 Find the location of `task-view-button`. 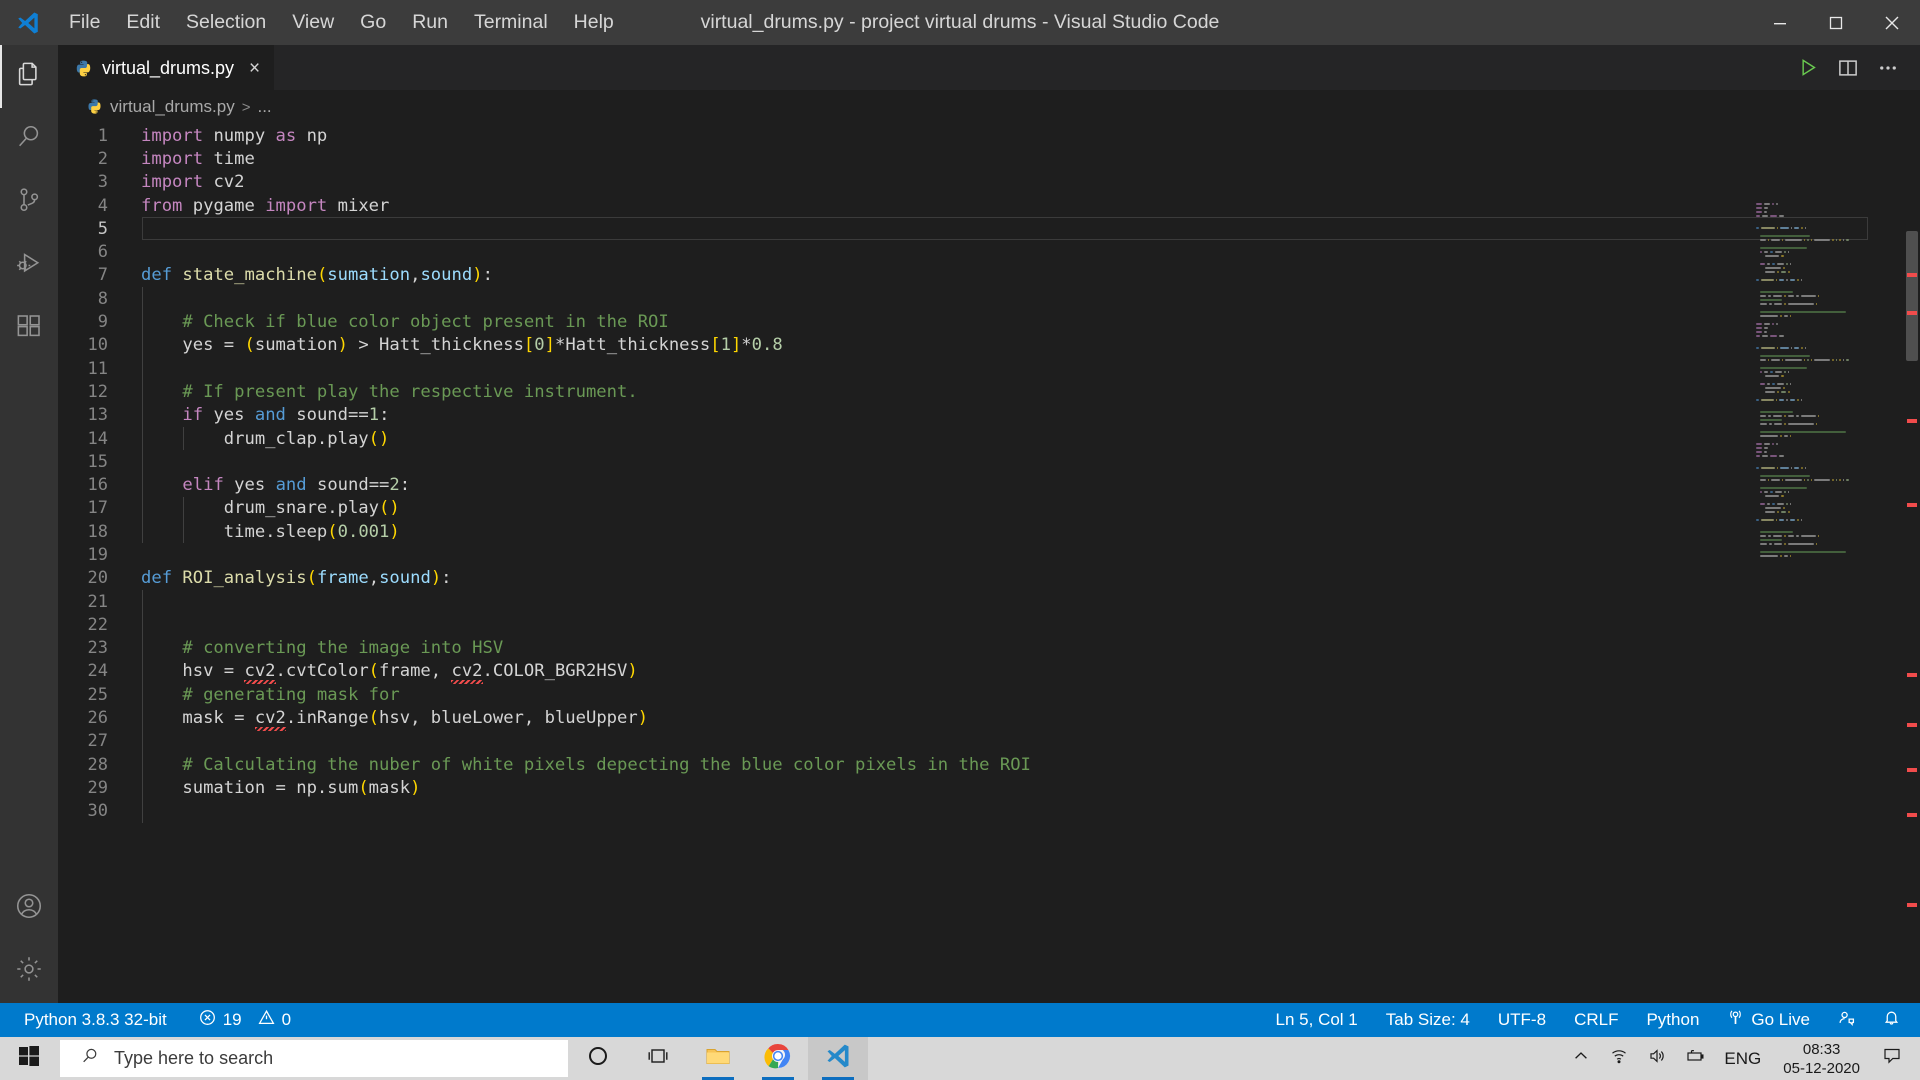

task-view-button is located at coordinates (658, 1058).